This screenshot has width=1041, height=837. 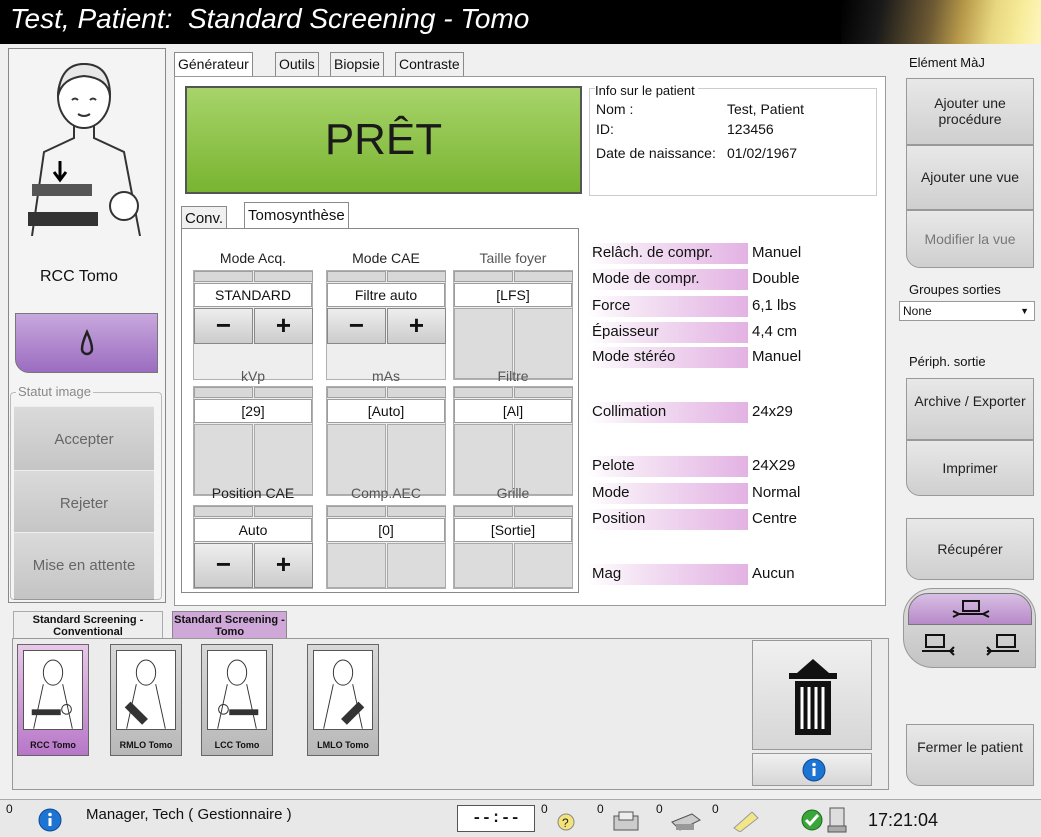 What do you see at coordinates (970, 755) in the screenshot?
I see `close-patient-button: Fermer le patient` at bounding box center [970, 755].